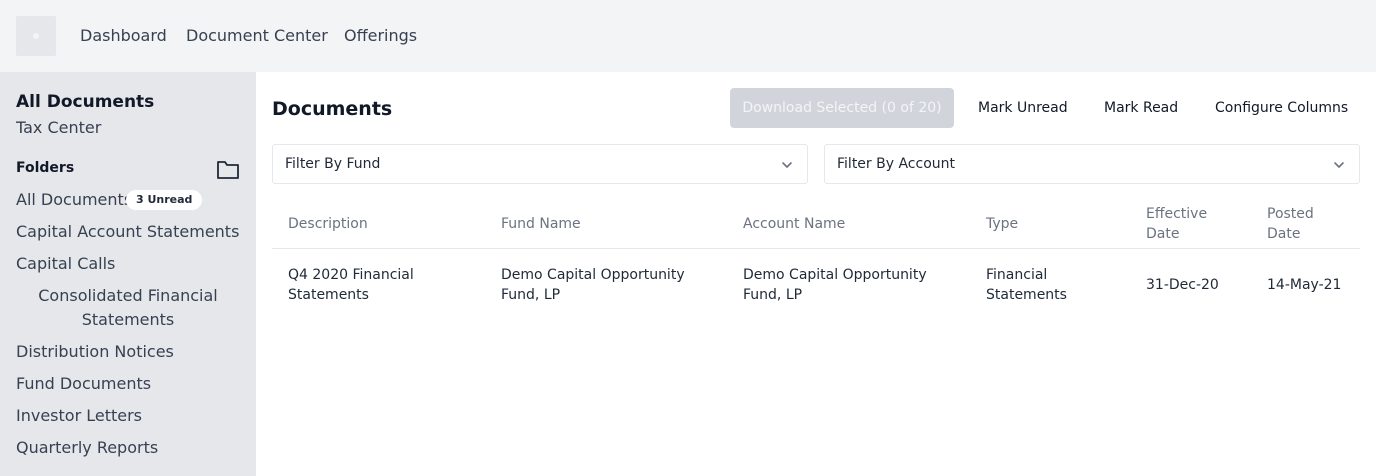  Describe the element at coordinates (540, 164) in the screenshot. I see `filter-by-fund-select: Filter By Fund` at that location.